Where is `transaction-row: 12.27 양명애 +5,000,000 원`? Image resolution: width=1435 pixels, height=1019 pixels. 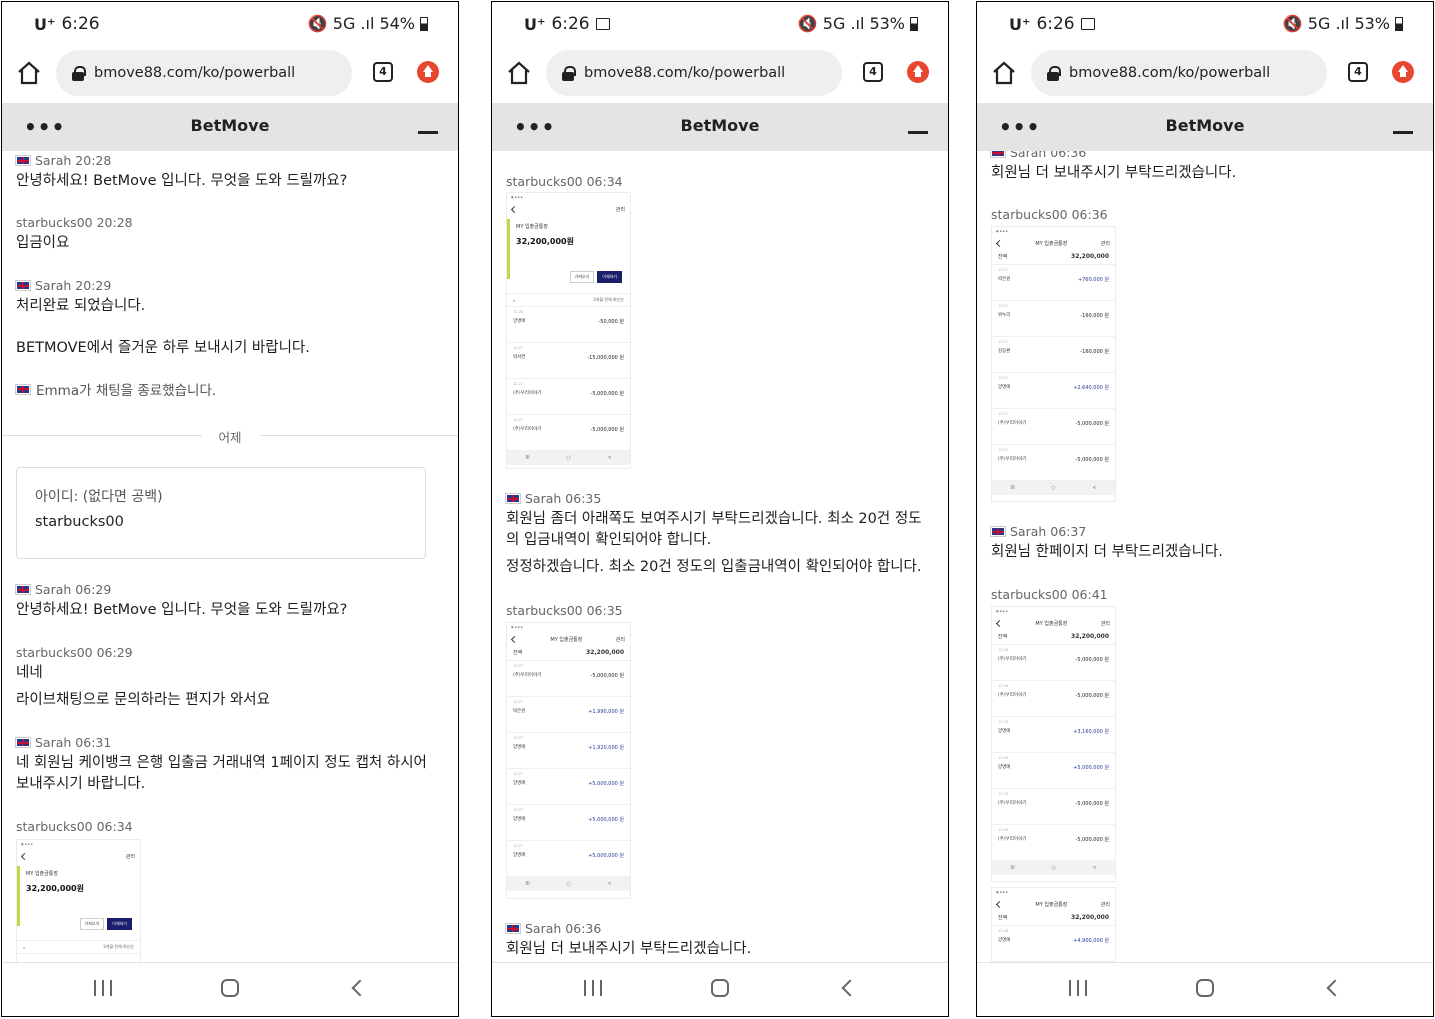 transaction-row: 12.27 양명애 +5,000,000 원 is located at coordinates (568, 859).